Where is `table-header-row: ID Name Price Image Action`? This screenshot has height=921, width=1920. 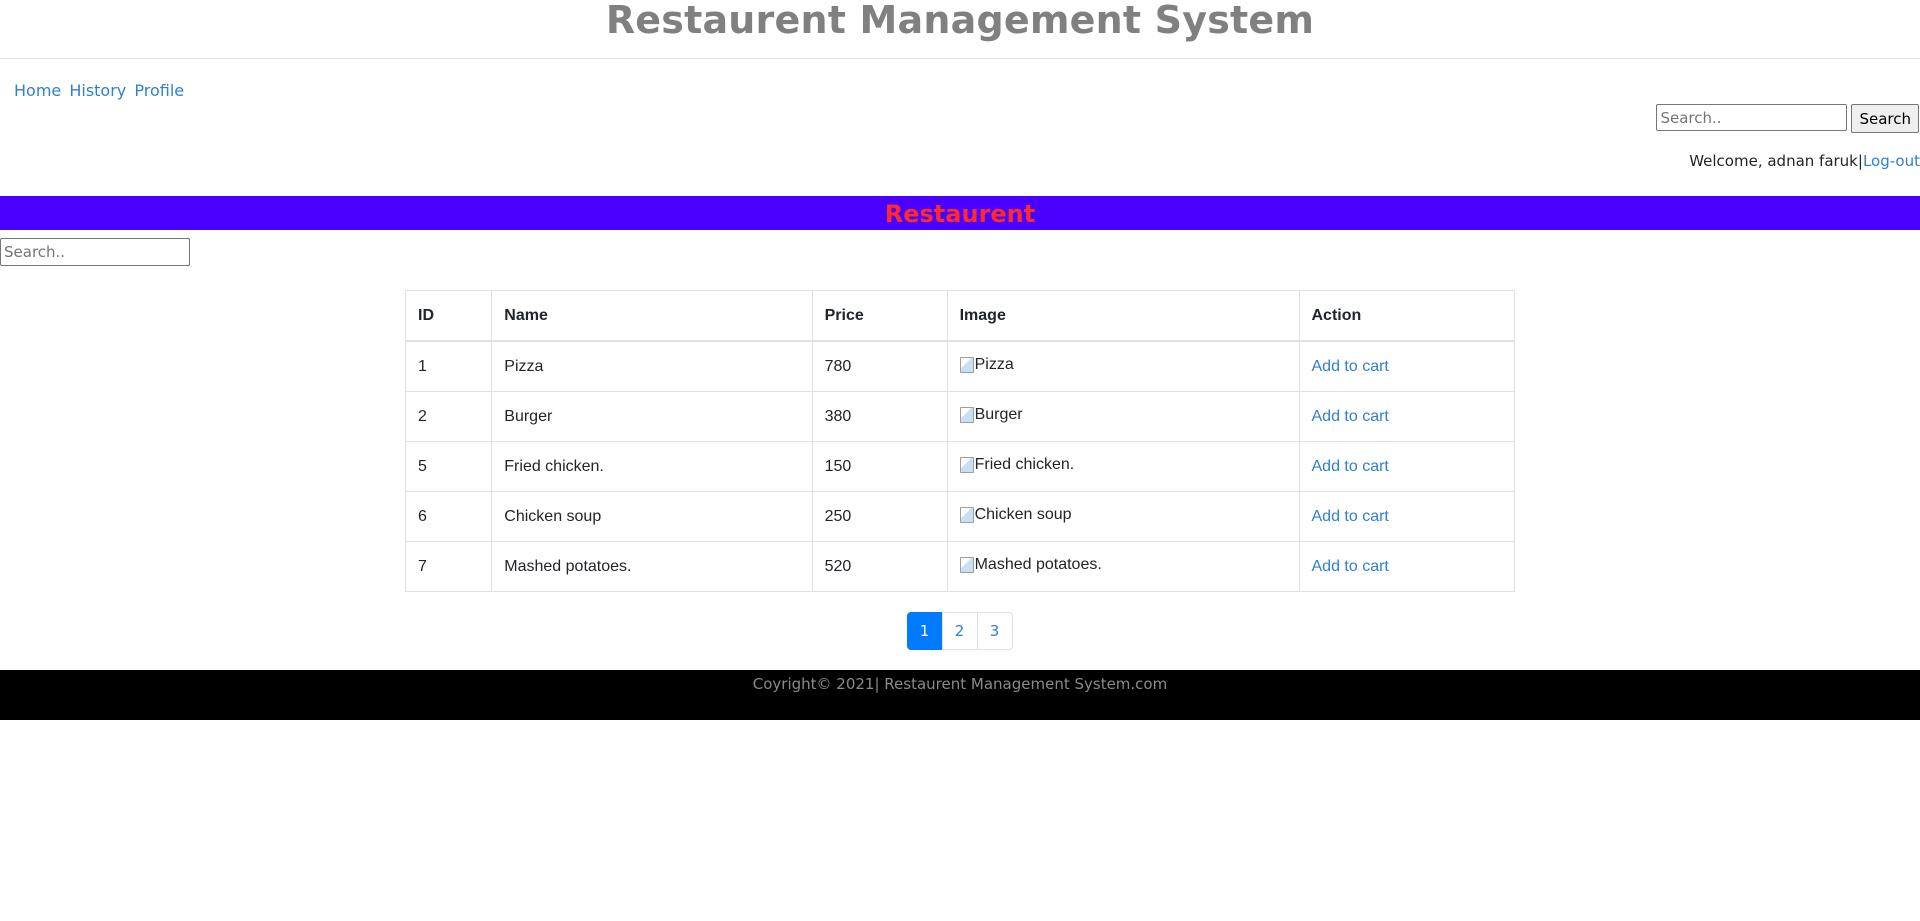 table-header-row: ID Name Price Image Action is located at coordinates (959, 316).